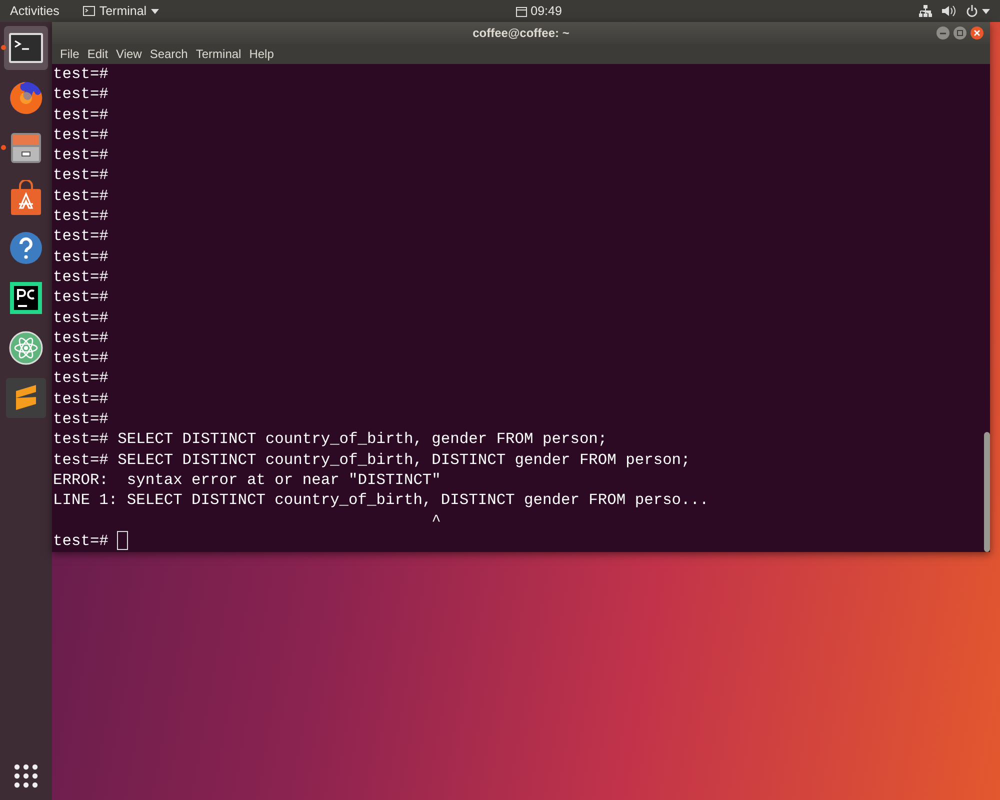 The height and width of the screenshot is (800, 1000). Describe the element at coordinates (949, 11) in the screenshot. I see `volume-icon` at that location.